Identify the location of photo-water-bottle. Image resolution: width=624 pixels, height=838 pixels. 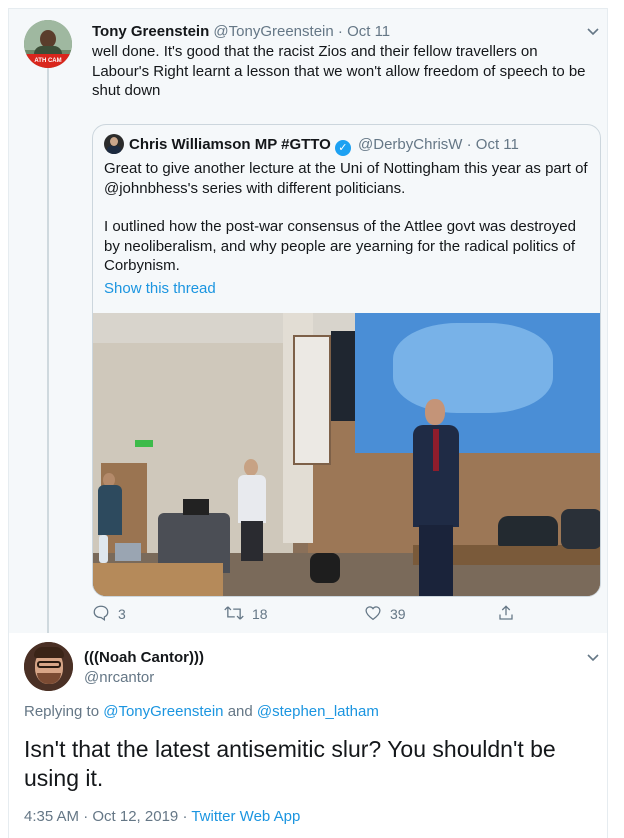
(103, 549).